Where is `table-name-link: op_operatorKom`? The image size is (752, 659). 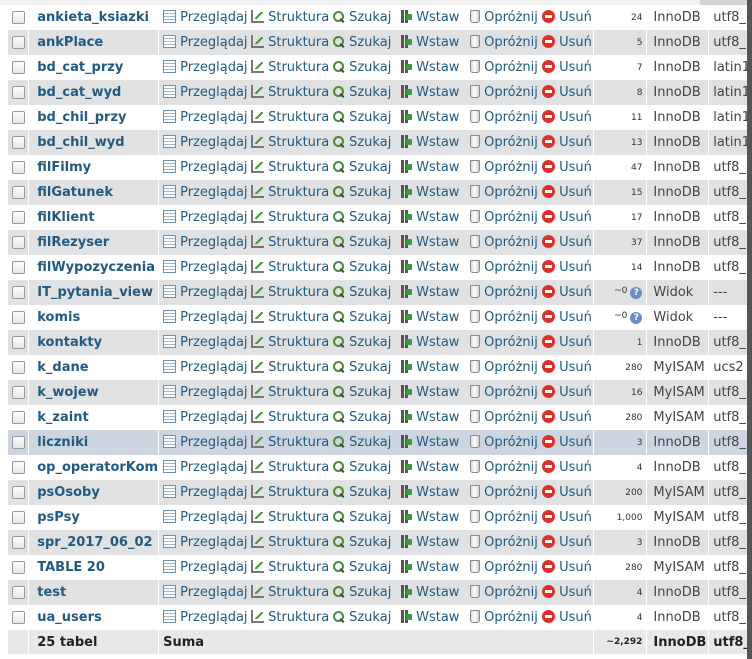 table-name-link: op_operatorKom is located at coordinates (97, 467).